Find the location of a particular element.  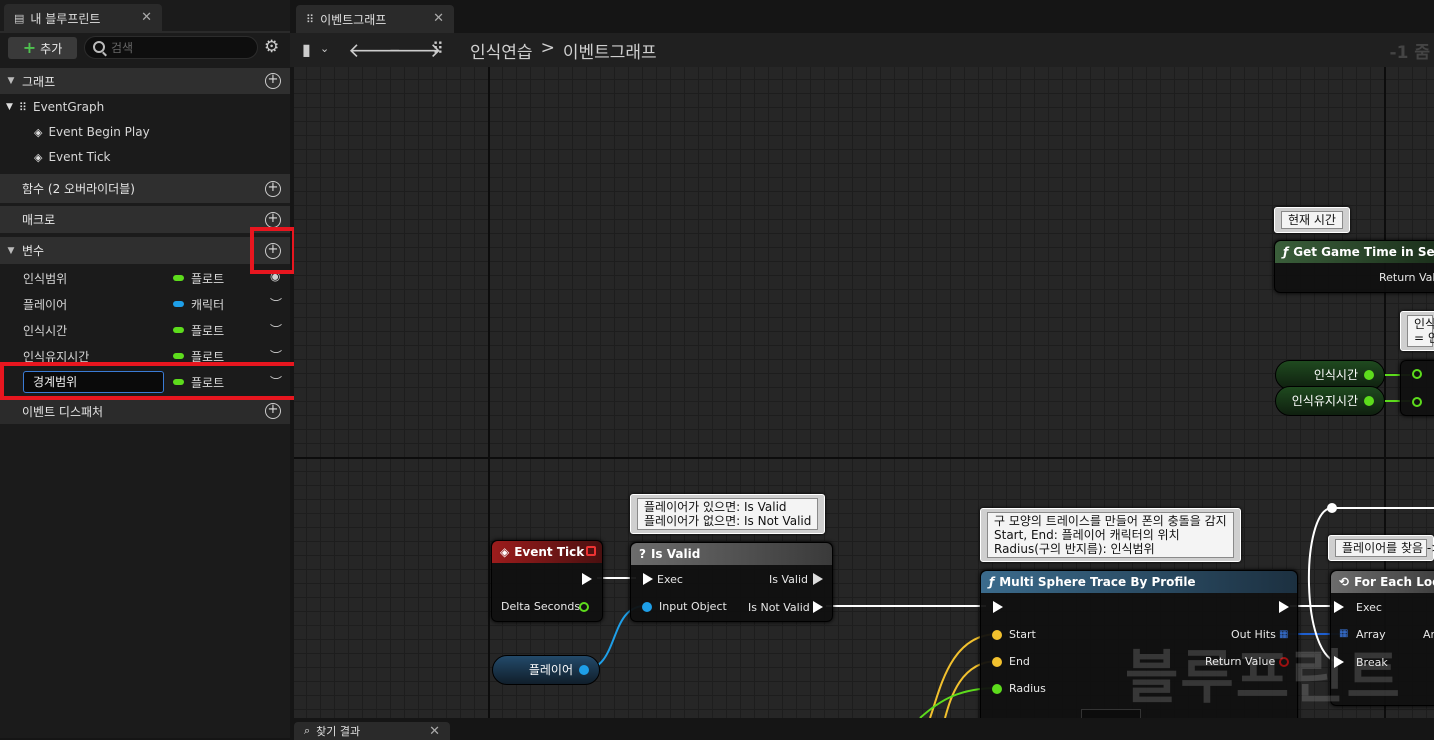

event-icon: ◈ is located at coordinates (505, 552).